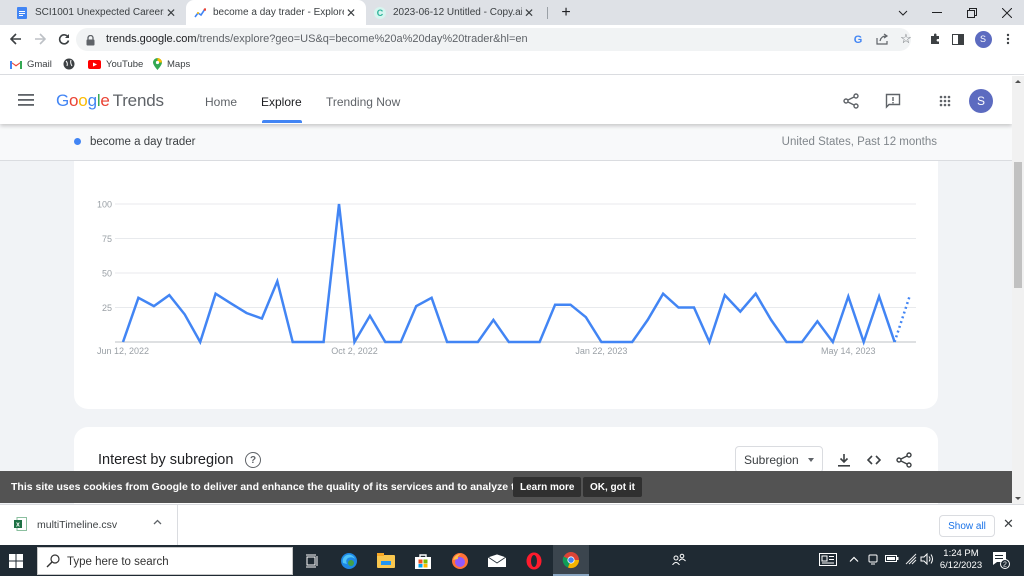  I want to click on search-icon, so click(53, 563).